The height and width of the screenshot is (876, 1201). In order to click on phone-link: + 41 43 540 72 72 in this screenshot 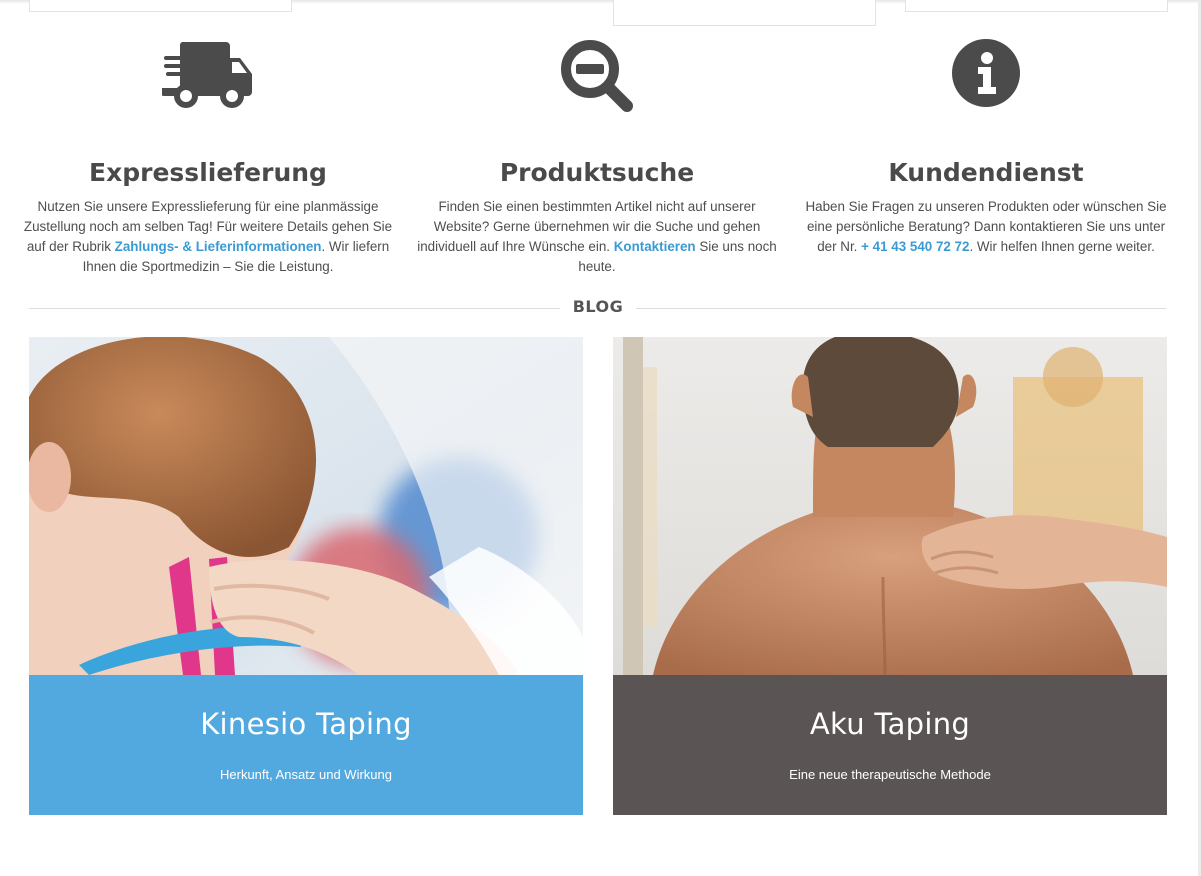, I will do `click(915, 246)`.